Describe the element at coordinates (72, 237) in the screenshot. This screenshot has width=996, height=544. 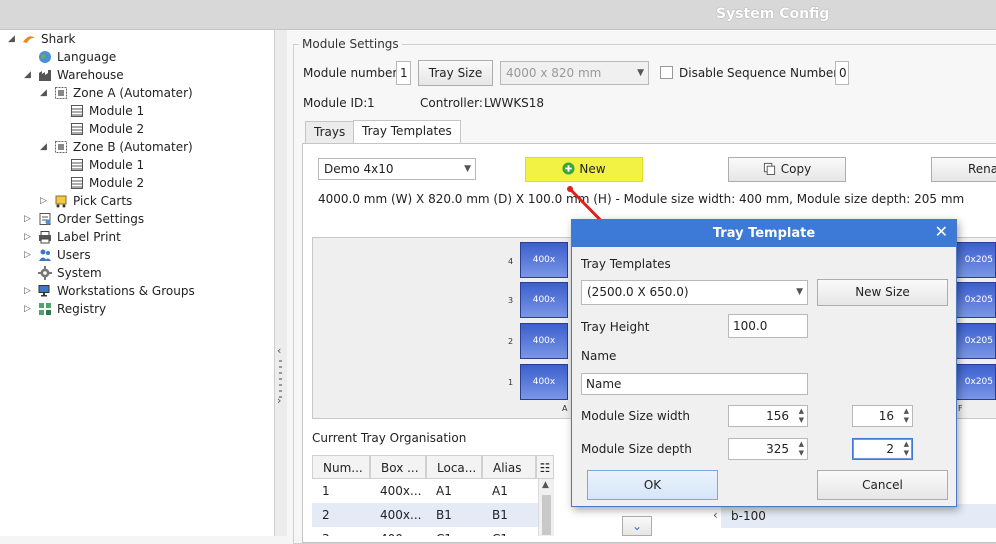
I see `tree-item-label-print: ▷ Label Print` at that location.